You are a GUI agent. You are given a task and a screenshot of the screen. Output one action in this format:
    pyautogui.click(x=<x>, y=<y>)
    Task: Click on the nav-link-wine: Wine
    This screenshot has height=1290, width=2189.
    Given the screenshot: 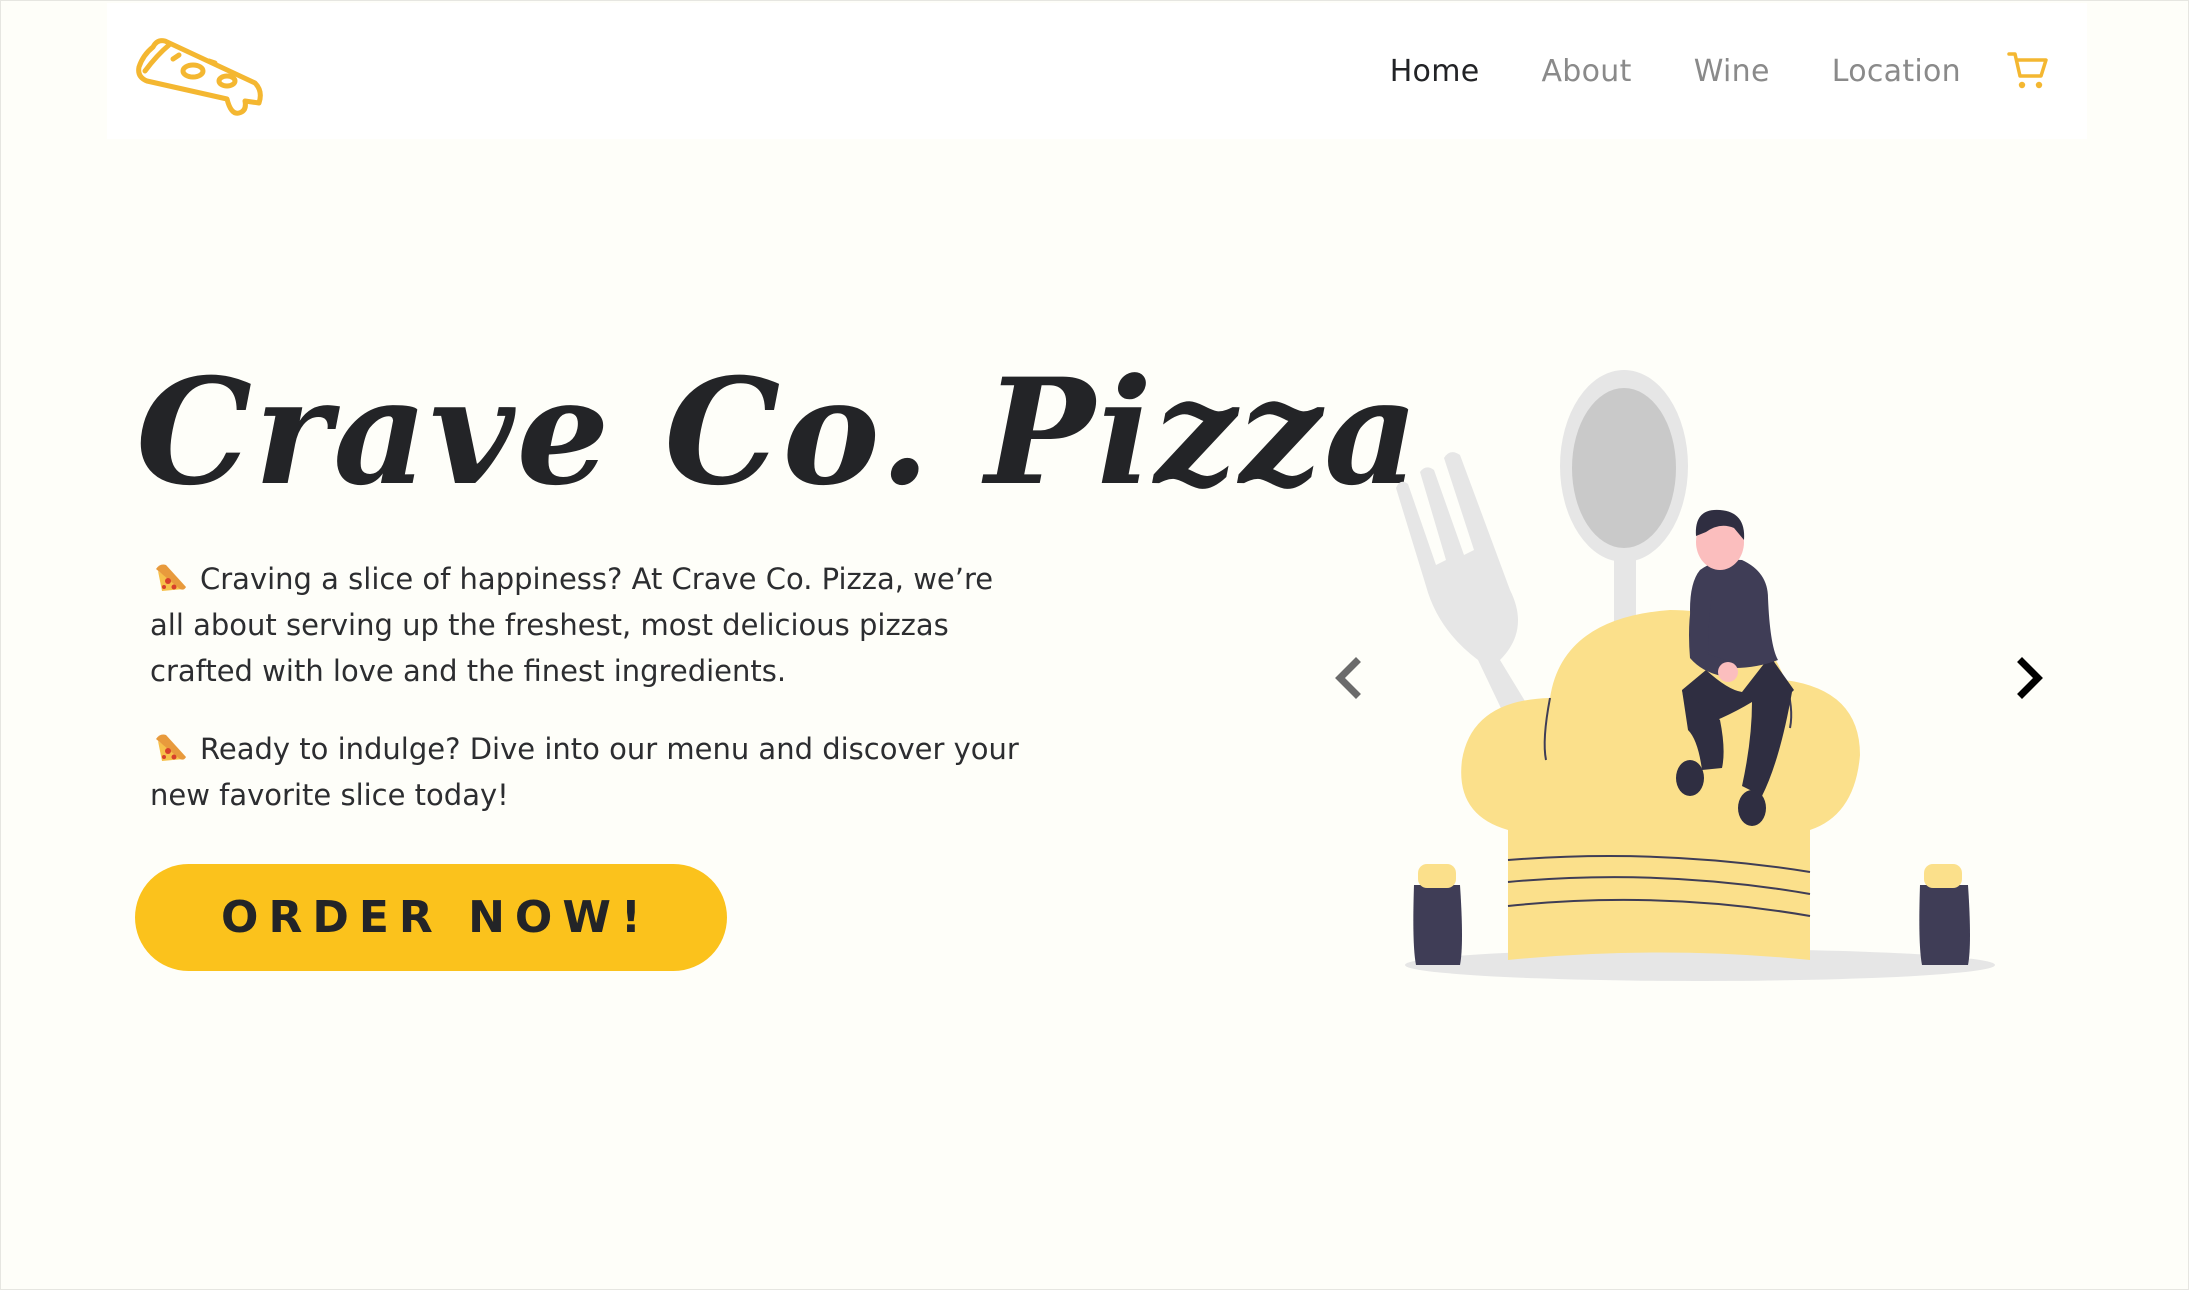 What is the action you would take?
    pyautogui.click(x=1732, y=71)
    